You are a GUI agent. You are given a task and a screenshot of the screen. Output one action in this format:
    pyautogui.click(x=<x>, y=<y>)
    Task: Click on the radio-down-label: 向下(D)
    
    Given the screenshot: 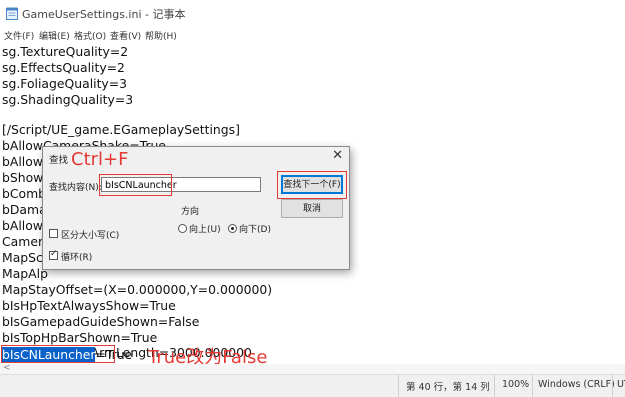 What is the action you would take?
    pyautogui.click(x=255, y=228)
    